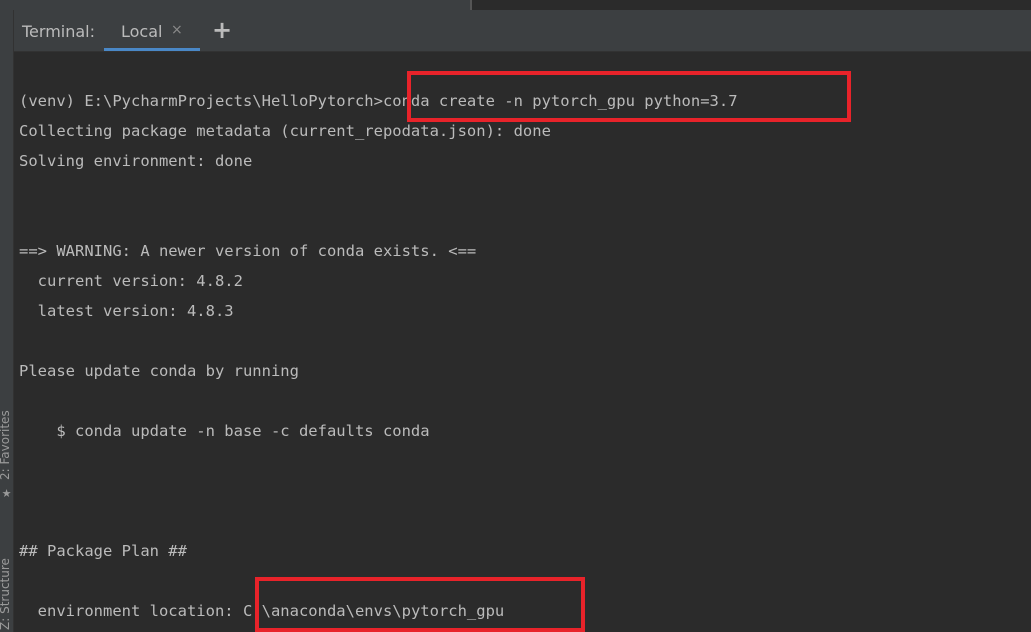 Image resolution: width=1031 pixels, height=632 pixels. Describe the element at coordinates (126, 311) in the screenshot. I see `output-line: latest version: 4.8.3` at that location.